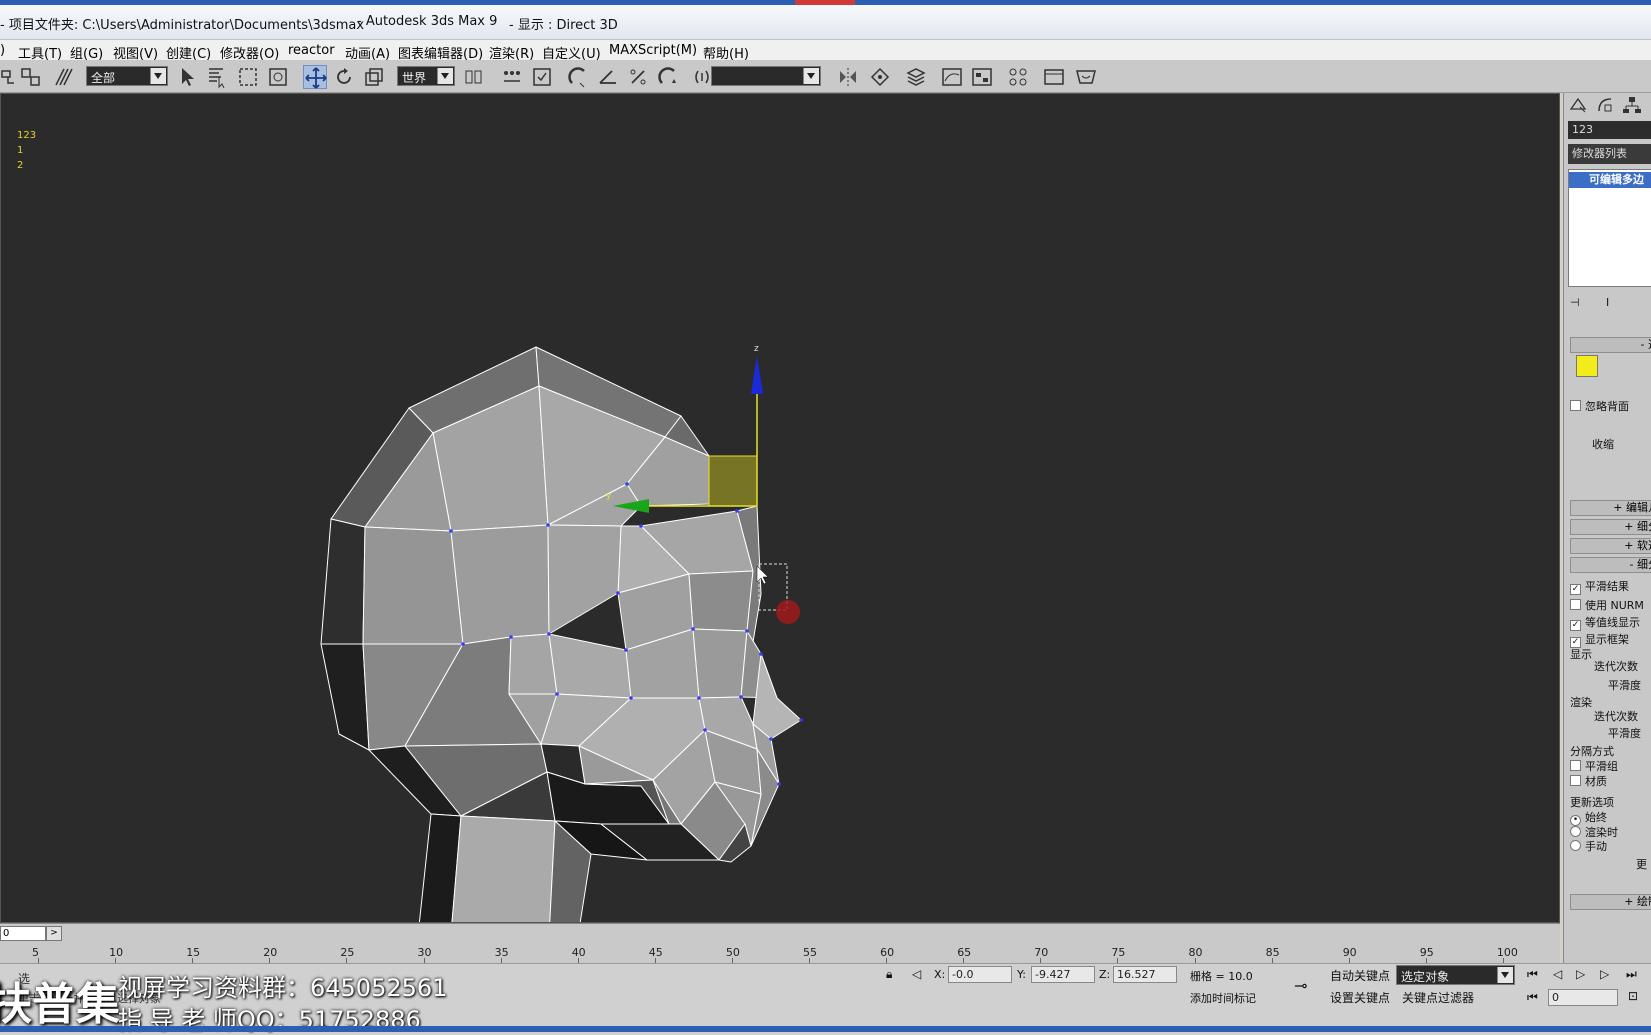 This screenshot has width=1651, height=1035. What do you see at coordinates (1610, 508) in the screenshot?
I see `rollout-edit-geometry: + 编辑几` at bounding box center [1610, 508].